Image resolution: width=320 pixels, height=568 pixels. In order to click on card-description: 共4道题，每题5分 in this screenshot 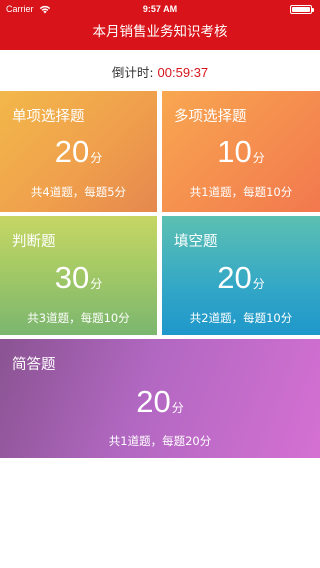, I will do `click(78, 192)`.